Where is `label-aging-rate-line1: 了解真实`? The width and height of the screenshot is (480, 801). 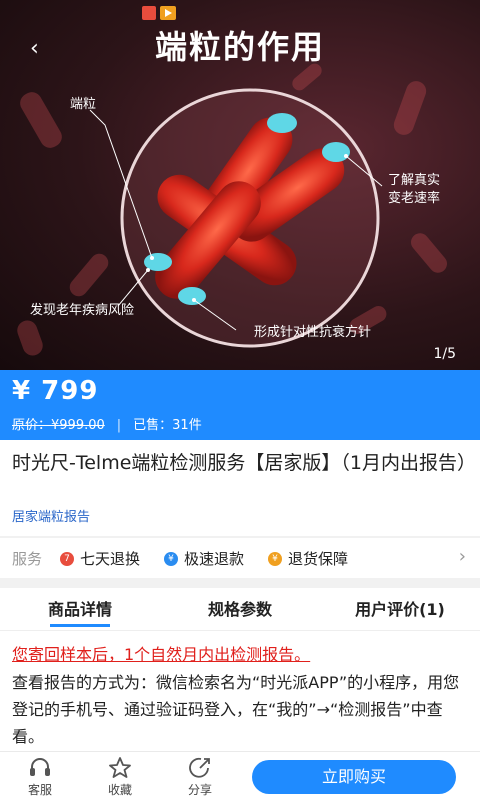
label-aging-rate-line1: 了解真实 is located at coordinates (414, 180).